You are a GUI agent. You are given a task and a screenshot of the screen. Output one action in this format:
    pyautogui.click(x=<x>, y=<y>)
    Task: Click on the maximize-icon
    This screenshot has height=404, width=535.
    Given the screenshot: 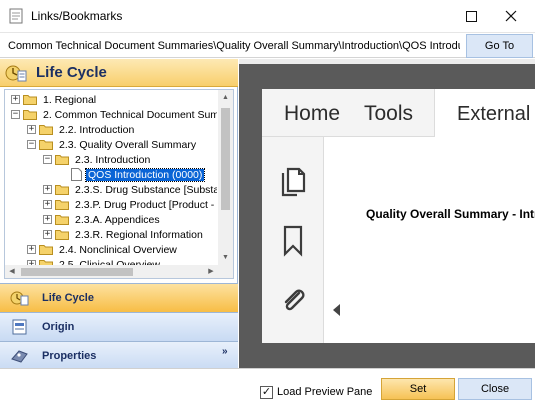 What is the action you would take?
    pyautogui.click(x=471, y=16)
    